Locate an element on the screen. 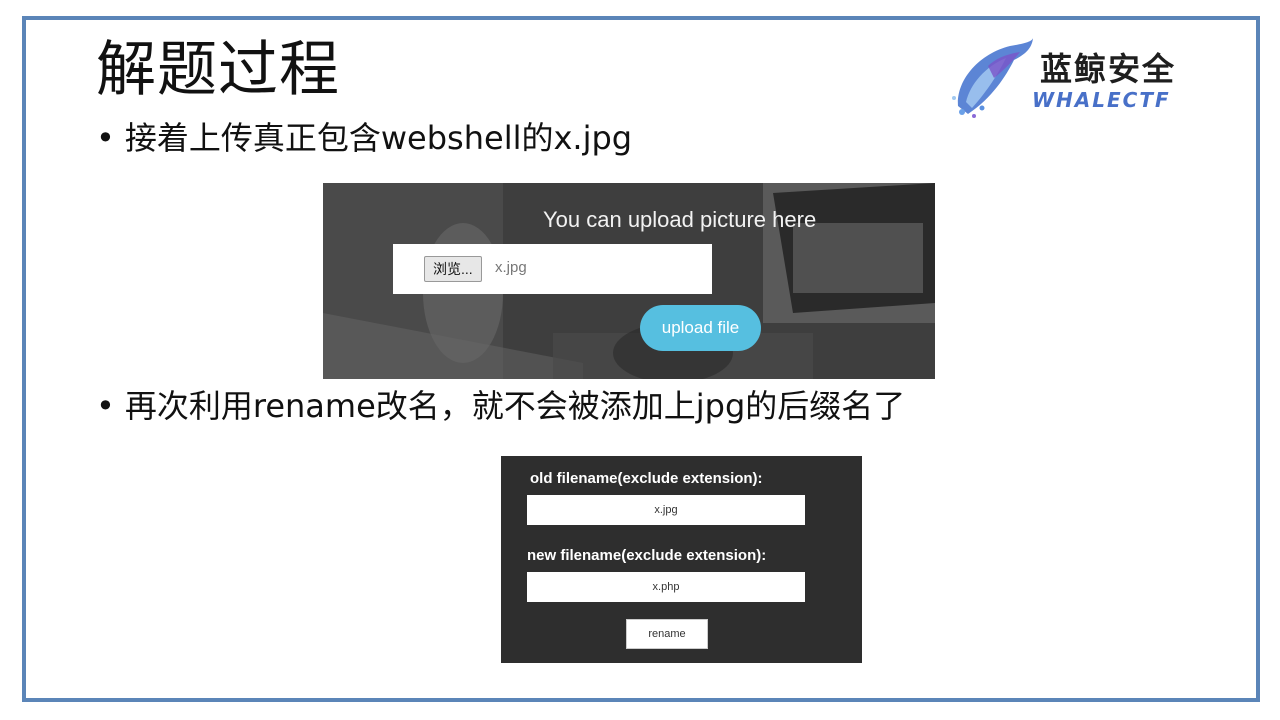  whalectf-logo: 蓝鲸安全 WHALECTF is located at coordinates (1090, 78).